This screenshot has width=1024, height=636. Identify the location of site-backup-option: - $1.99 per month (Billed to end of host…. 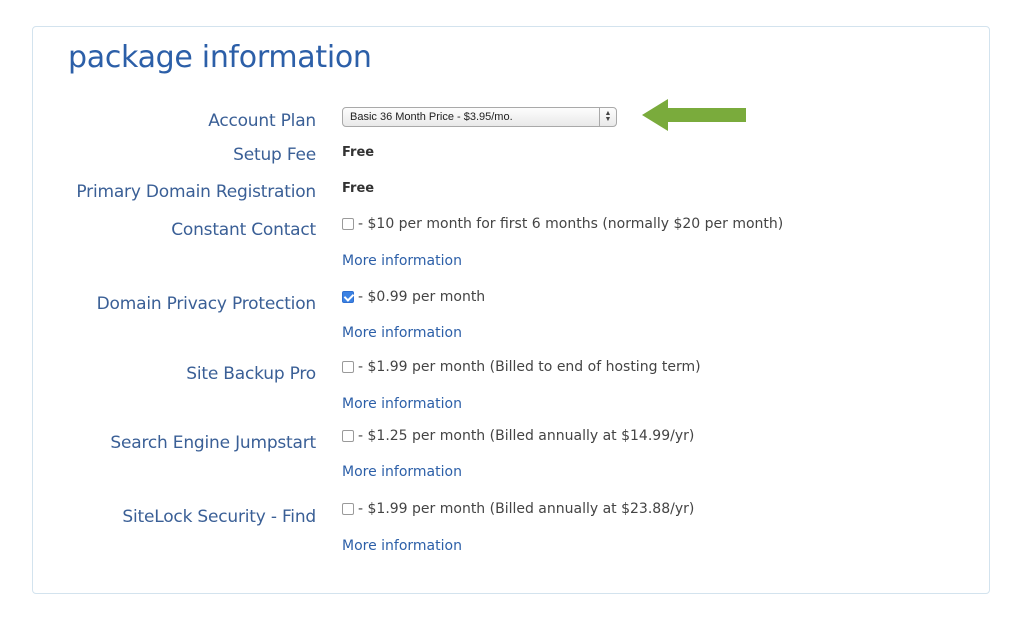
(521, 367).